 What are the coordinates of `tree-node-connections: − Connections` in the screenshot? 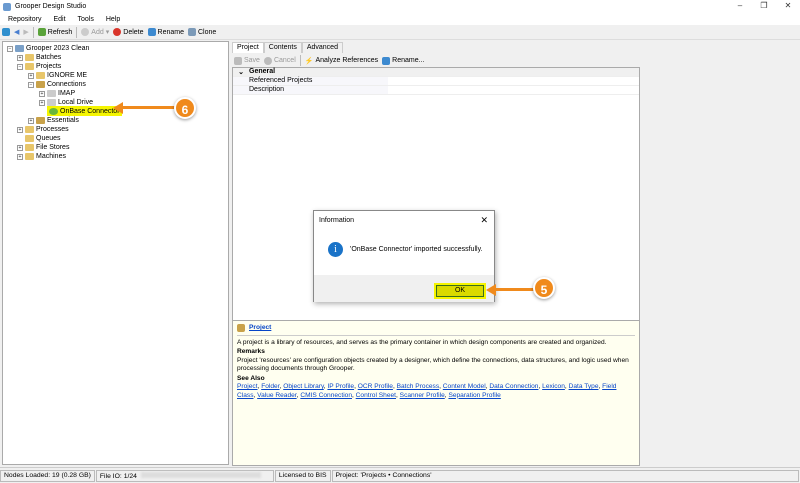 It's located at (57, 84).